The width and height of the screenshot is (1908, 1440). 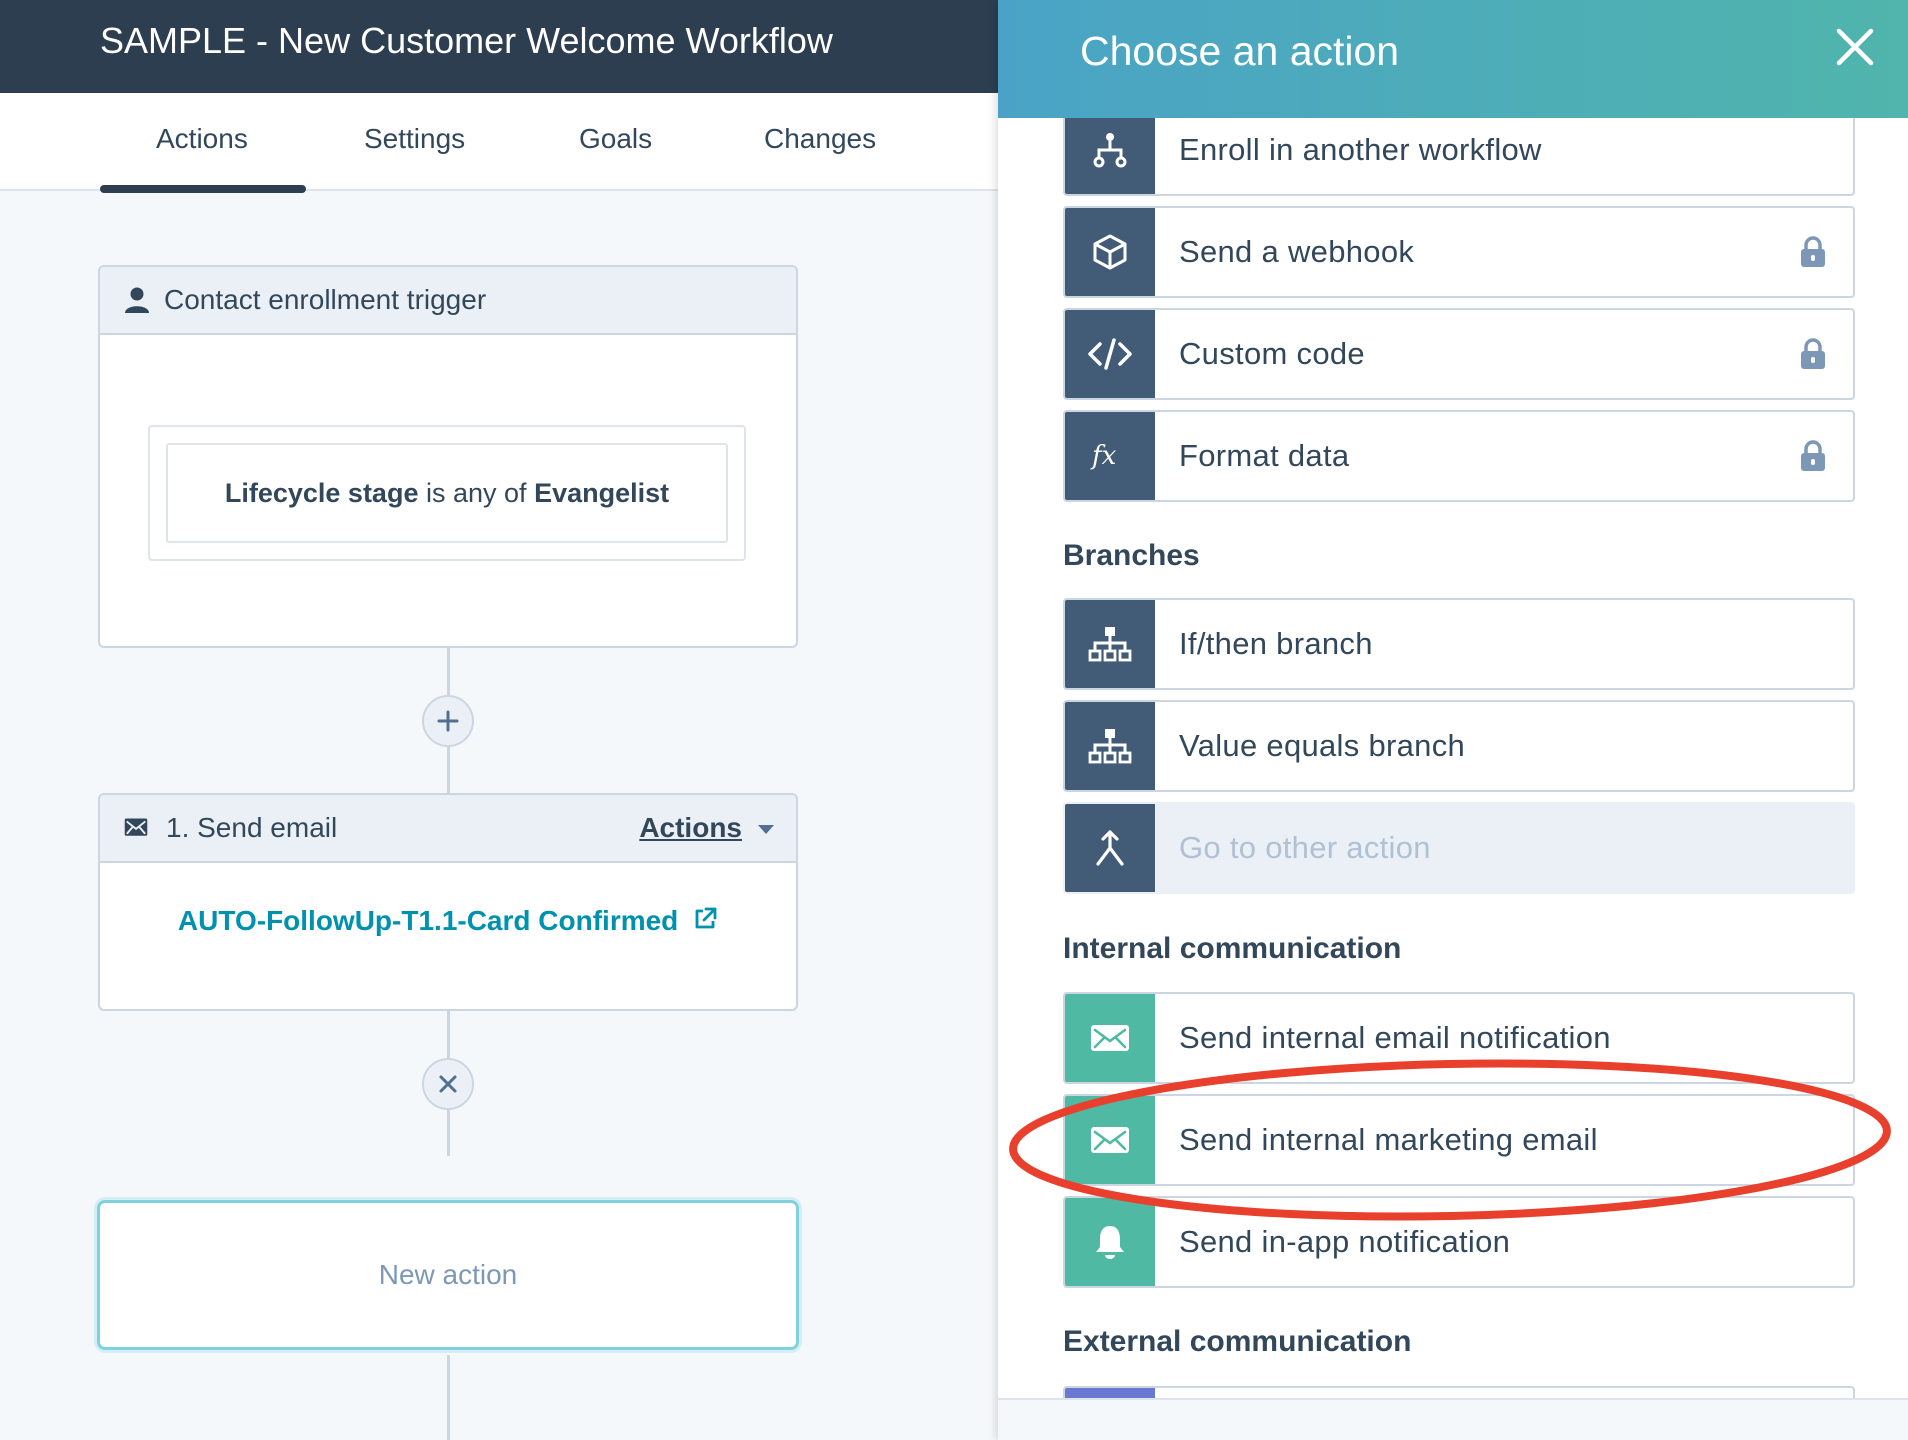 I want to click on option-send-in-app-notification: Send in-app notification, so click(x=1459, y=1242).